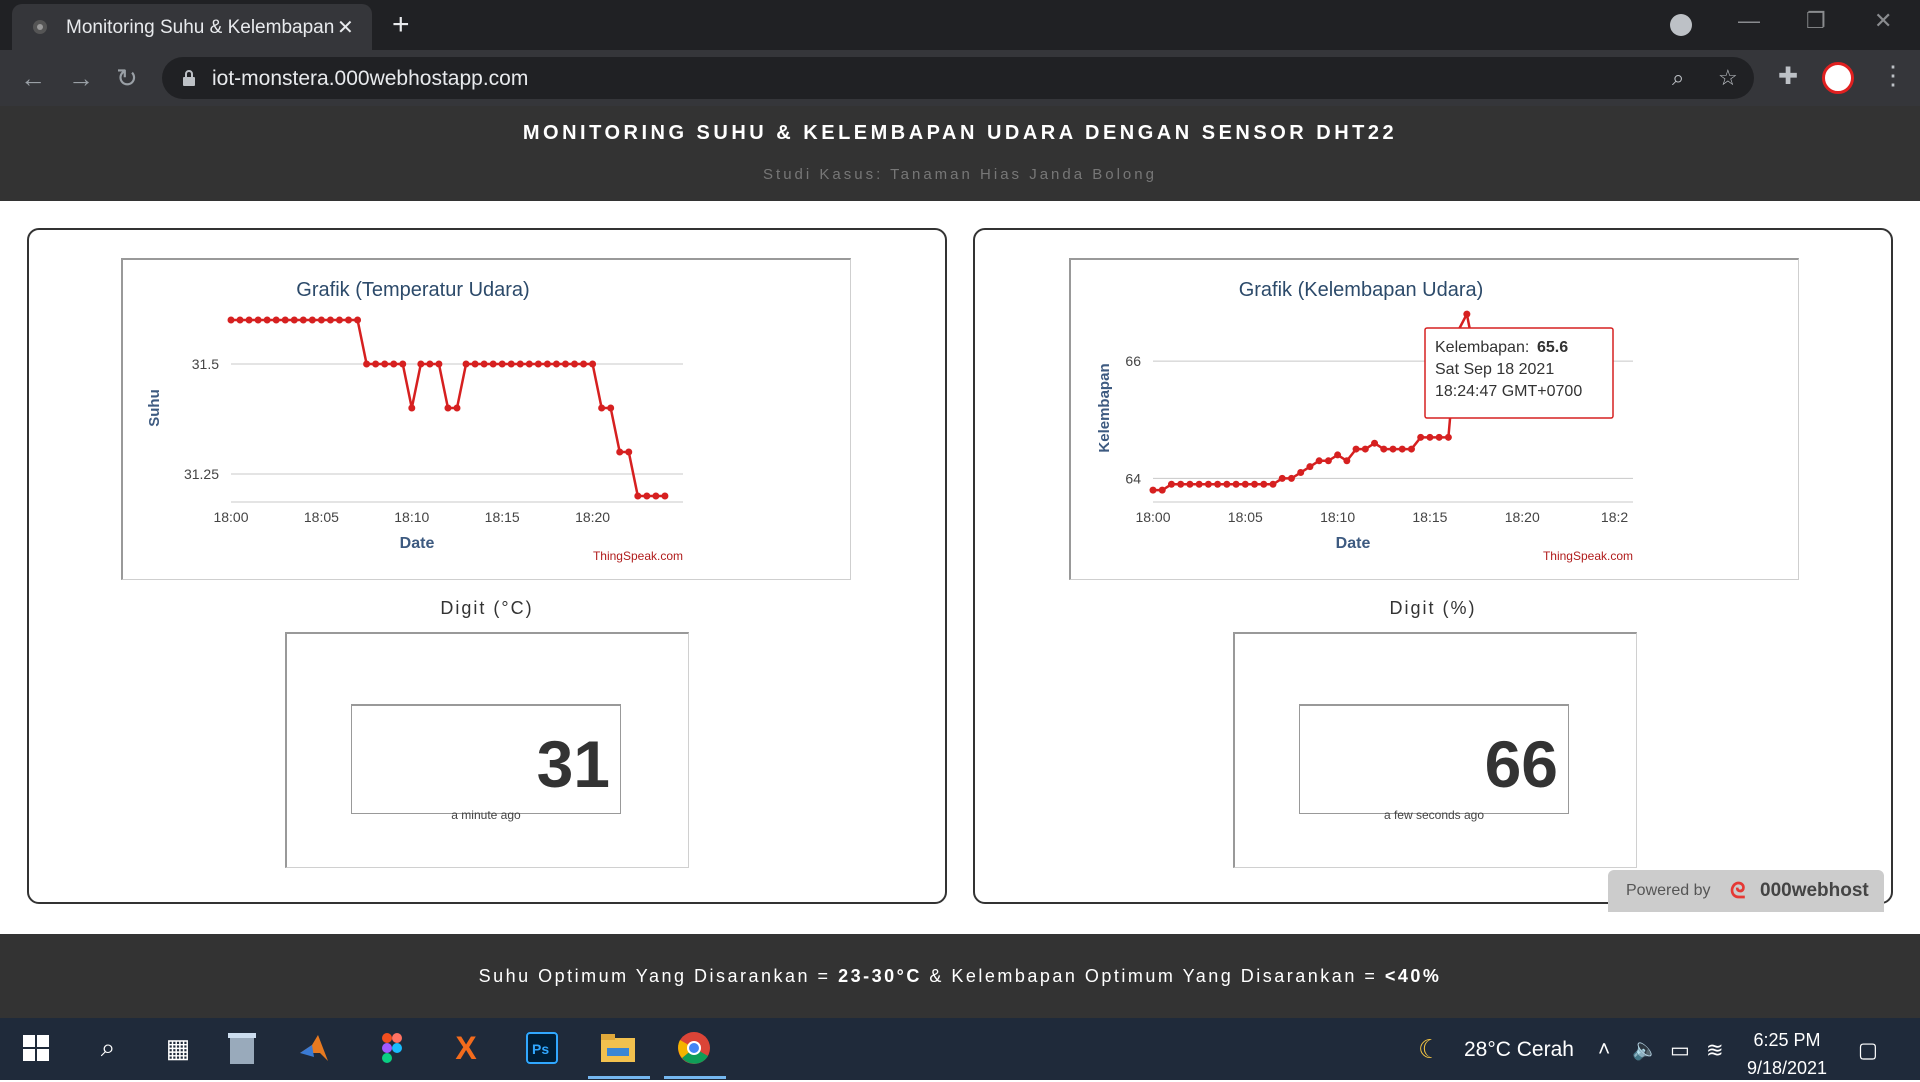 The image size is (1920, 1082). I want to click on volume-icon: 🔈, so click(1645, 1050).